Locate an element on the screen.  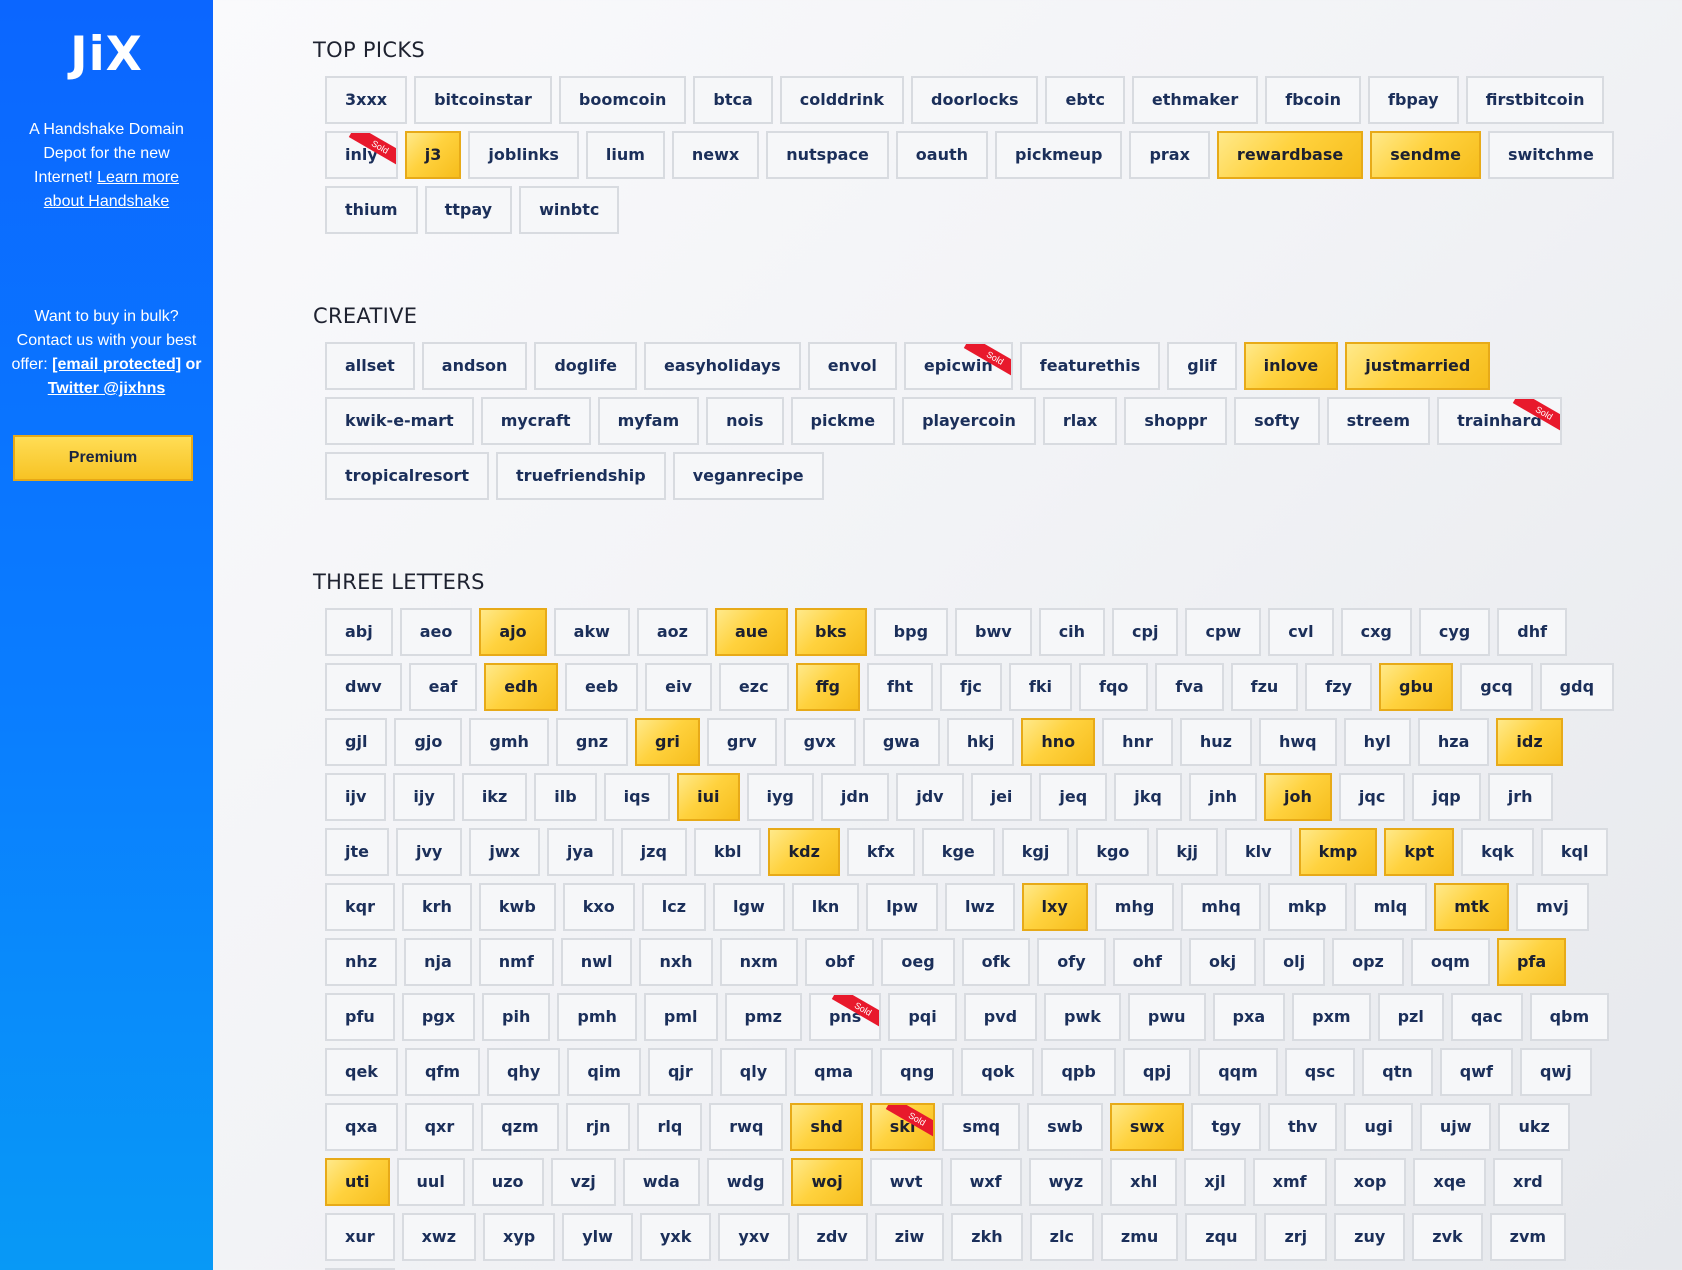
domain-chip-kmp: kmp is located at coordinates (1338, 852).